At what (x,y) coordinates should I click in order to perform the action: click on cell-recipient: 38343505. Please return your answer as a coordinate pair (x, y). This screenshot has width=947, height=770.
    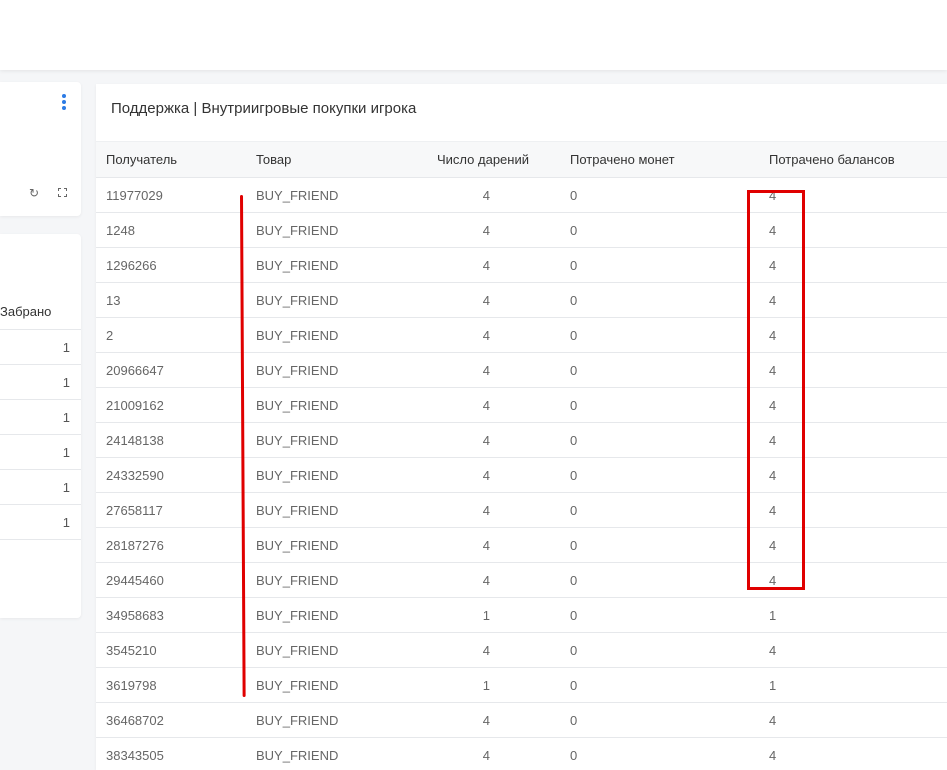
    Looking at the image, I should click on (135, 755).